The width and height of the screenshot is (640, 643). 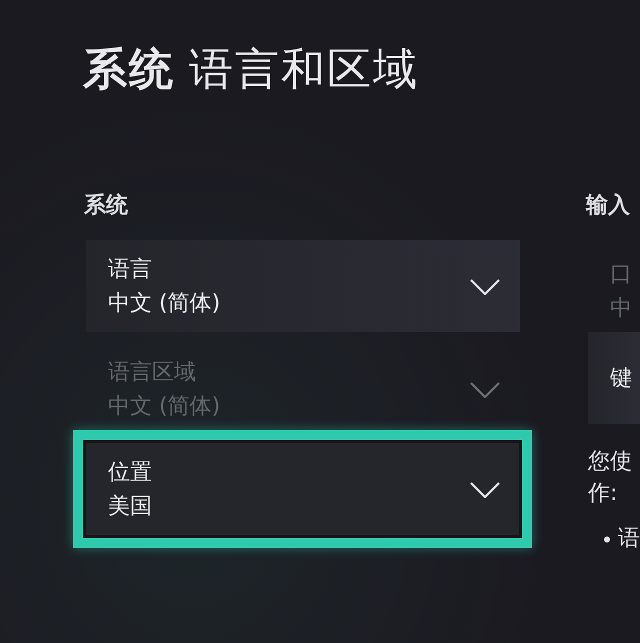 What do you see at coordinates (152, 373) in the screenshot?
I see `setting-label: 语言区域` at bounding box center [152, 373].